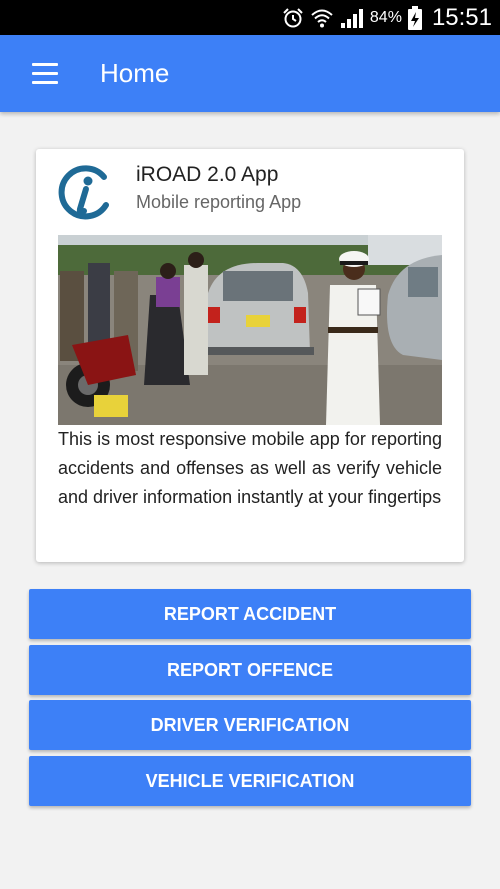 Image resolution: width=500 pixels, height=889 pixels. Describe the element at coordinates (44, 74) in the screenshot. I see `hamburger-menu-icon` at that location.